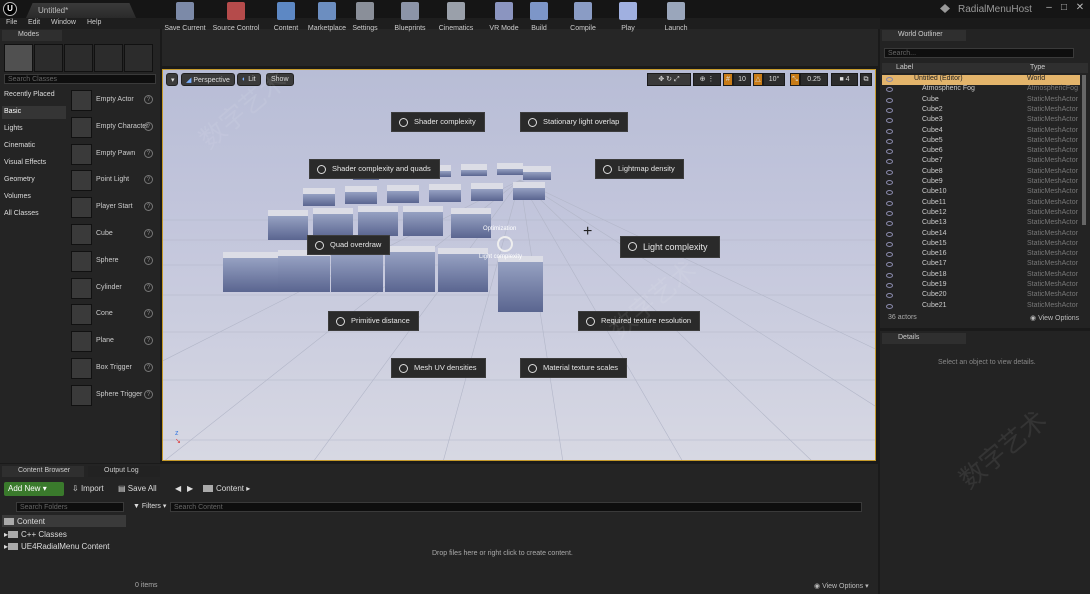  I want to click on outliner-row: Cube7 StaticMeshActor, so click(981, 162).